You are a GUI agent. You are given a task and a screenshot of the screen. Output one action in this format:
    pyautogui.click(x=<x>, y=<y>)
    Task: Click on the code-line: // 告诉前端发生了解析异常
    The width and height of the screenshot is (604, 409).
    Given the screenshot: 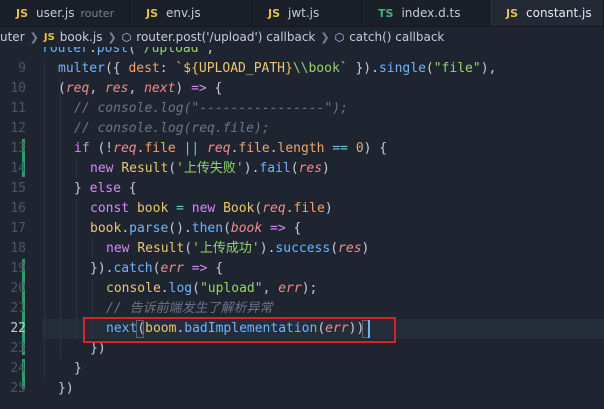 What is the action you would take?
    pyautogui.click(x=189, y=309)
    